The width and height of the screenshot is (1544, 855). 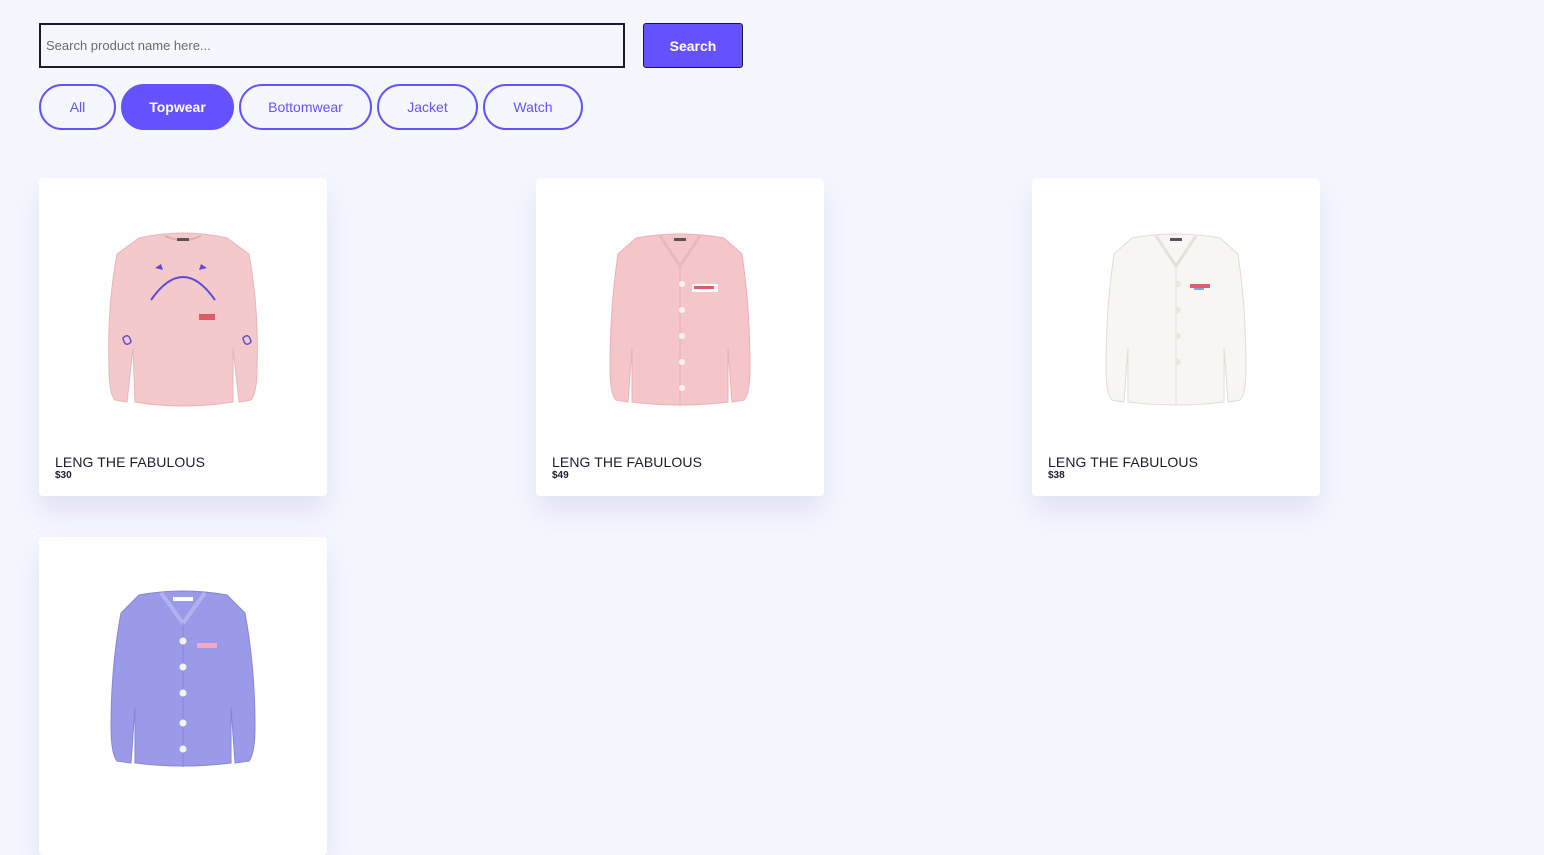 I want to click on pink-sweatshirt-image, so click(x=183, y=319).